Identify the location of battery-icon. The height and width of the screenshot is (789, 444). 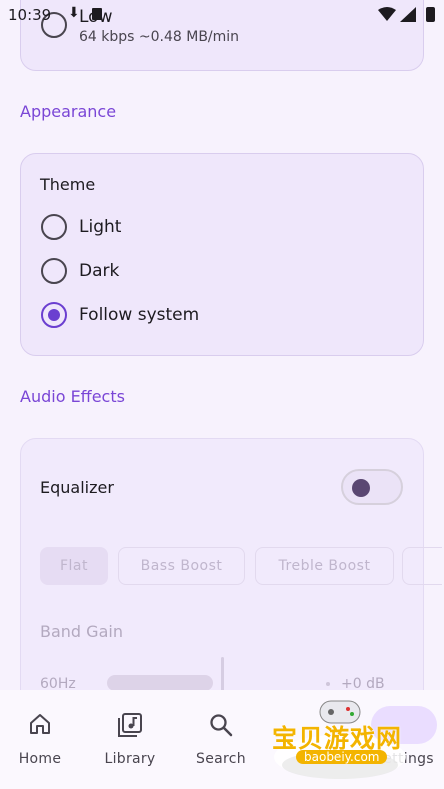
(430, 14).